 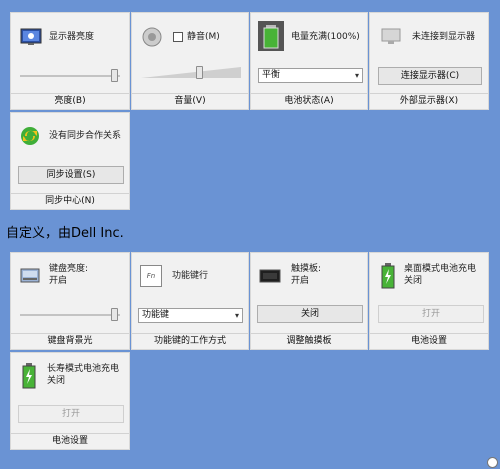 What do you see at coordinates (30, 136) in the screenshot?
I see `sync-icon` at bounding box center [30, 136].